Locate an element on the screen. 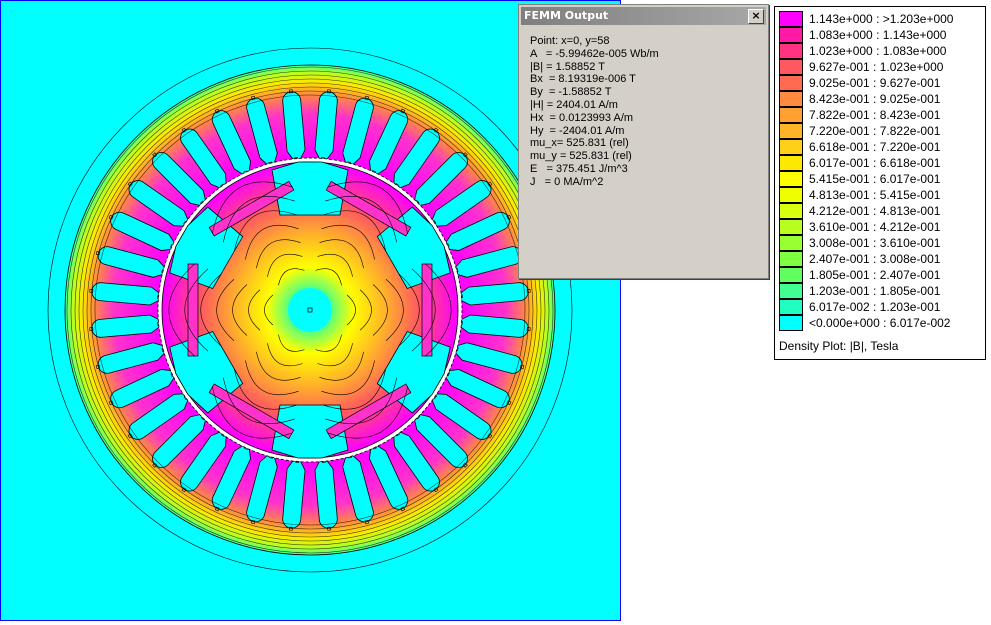 Image resolution: width=991 pixels, height=625 pixels. output-line-bx: Bx = 8.19319e-006 T is located at coordinates (583, 79).